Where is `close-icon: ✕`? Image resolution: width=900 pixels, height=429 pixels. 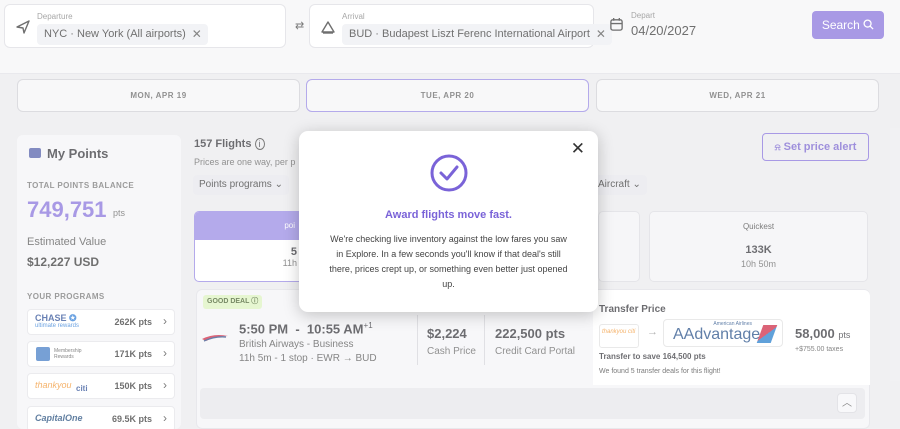 close-icon: ✕ is located at coordinates (578, 148).